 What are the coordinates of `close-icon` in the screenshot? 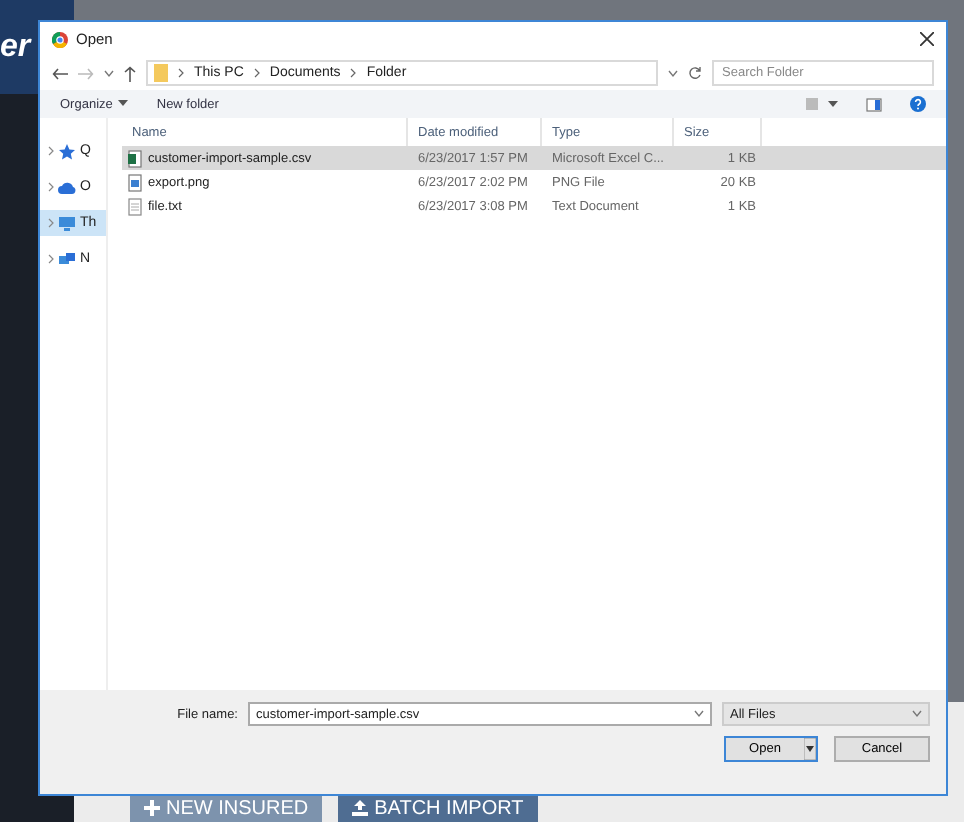 It's located at (927, 39).